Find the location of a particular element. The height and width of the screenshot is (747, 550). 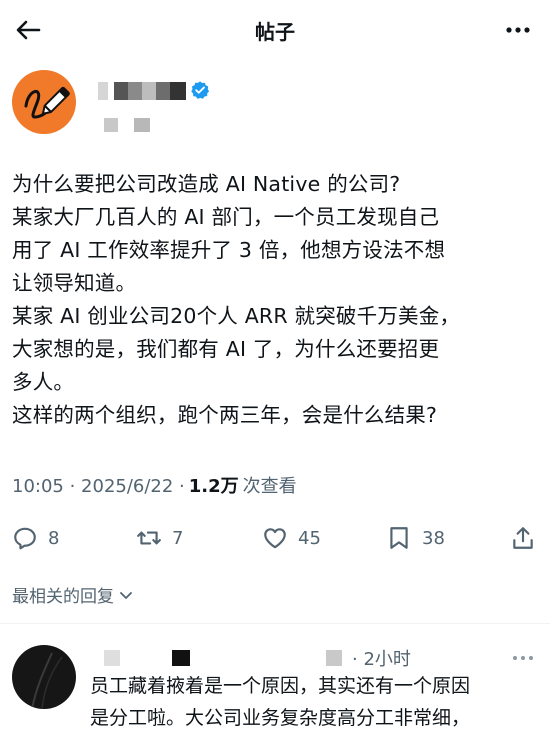

post-line: 某家大厂几百人的 AI 部门，一个员工发现自己 is located at coordinates (226, 217).